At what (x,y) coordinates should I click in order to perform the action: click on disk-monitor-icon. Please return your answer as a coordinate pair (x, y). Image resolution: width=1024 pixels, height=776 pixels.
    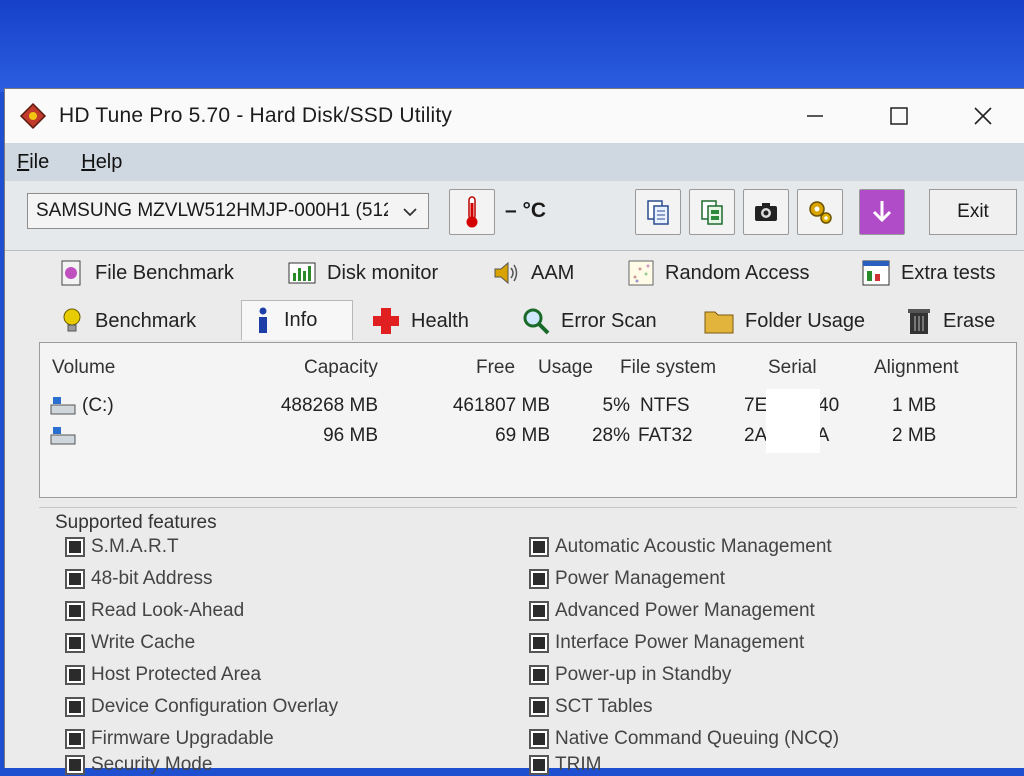
    Looking at the image, I should click on (302, 273).